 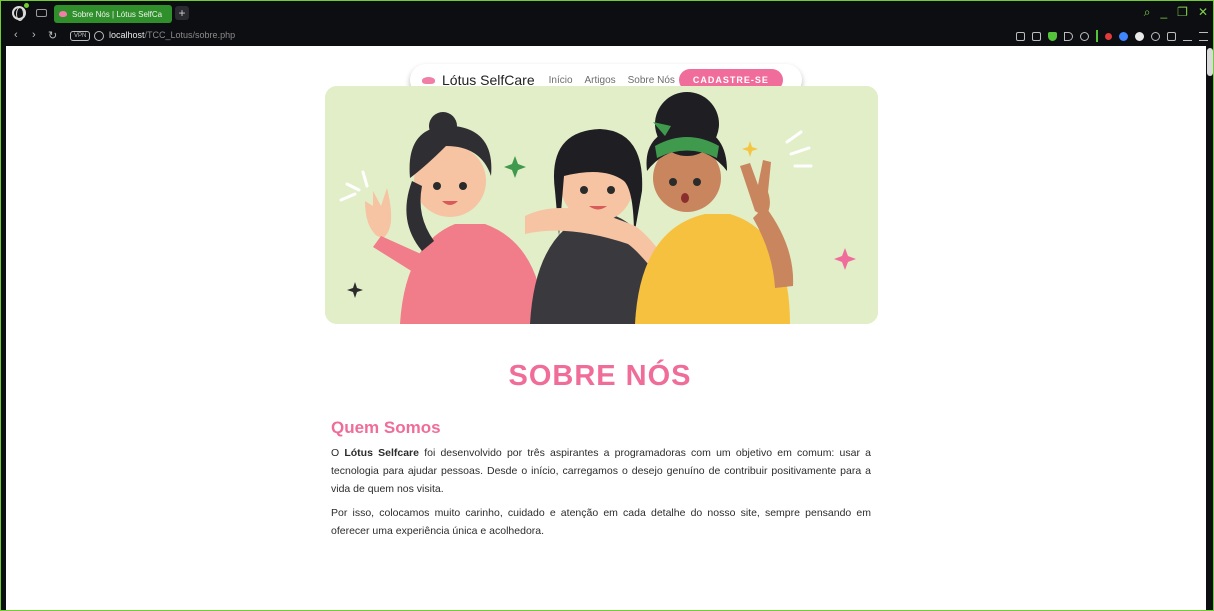 What do you see at coordinates (1171, 36) in the screenshot?
I see `profile-icon` at bounding box center [1171, 36].